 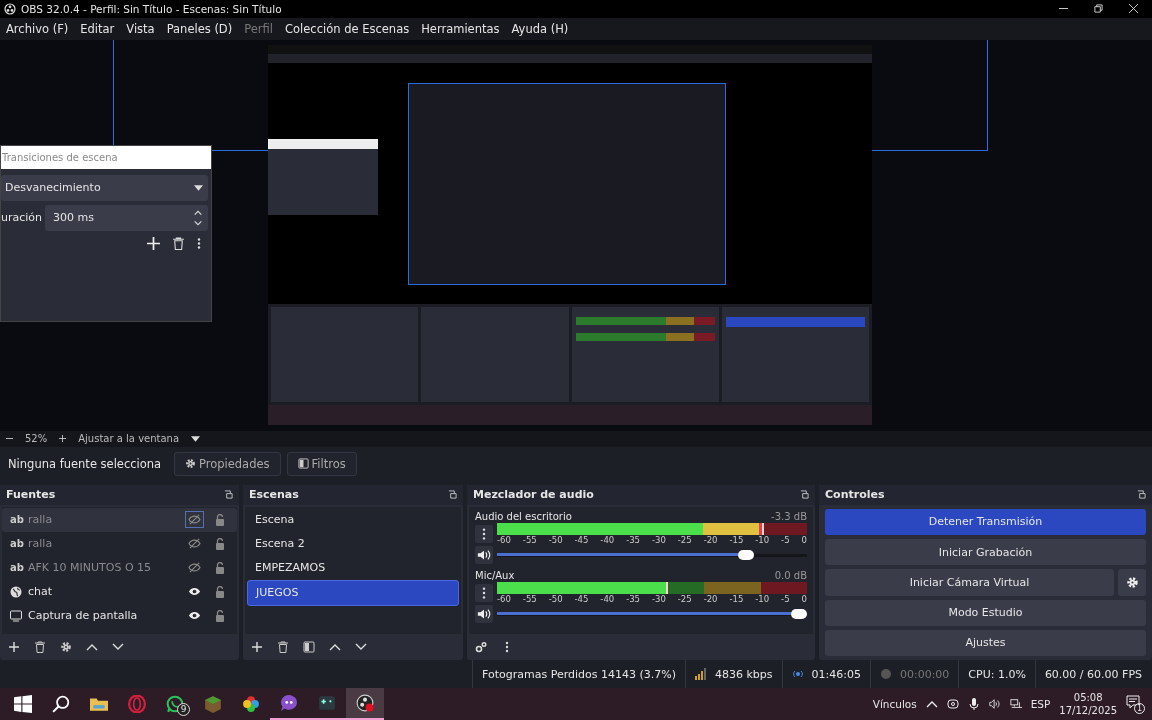 I want to click on source-item: chat, so click(x=119, y=591).